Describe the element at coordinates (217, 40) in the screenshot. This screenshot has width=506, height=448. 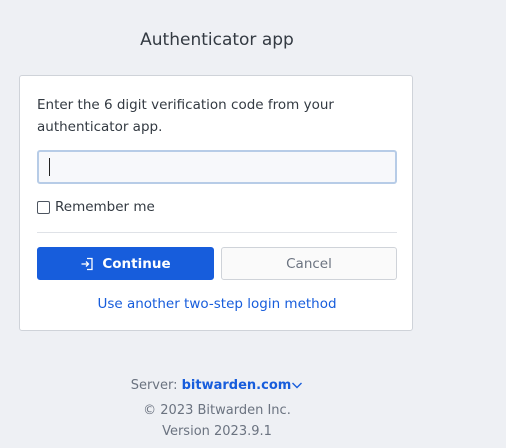
I see `page-title: Authenticator app` at that location.